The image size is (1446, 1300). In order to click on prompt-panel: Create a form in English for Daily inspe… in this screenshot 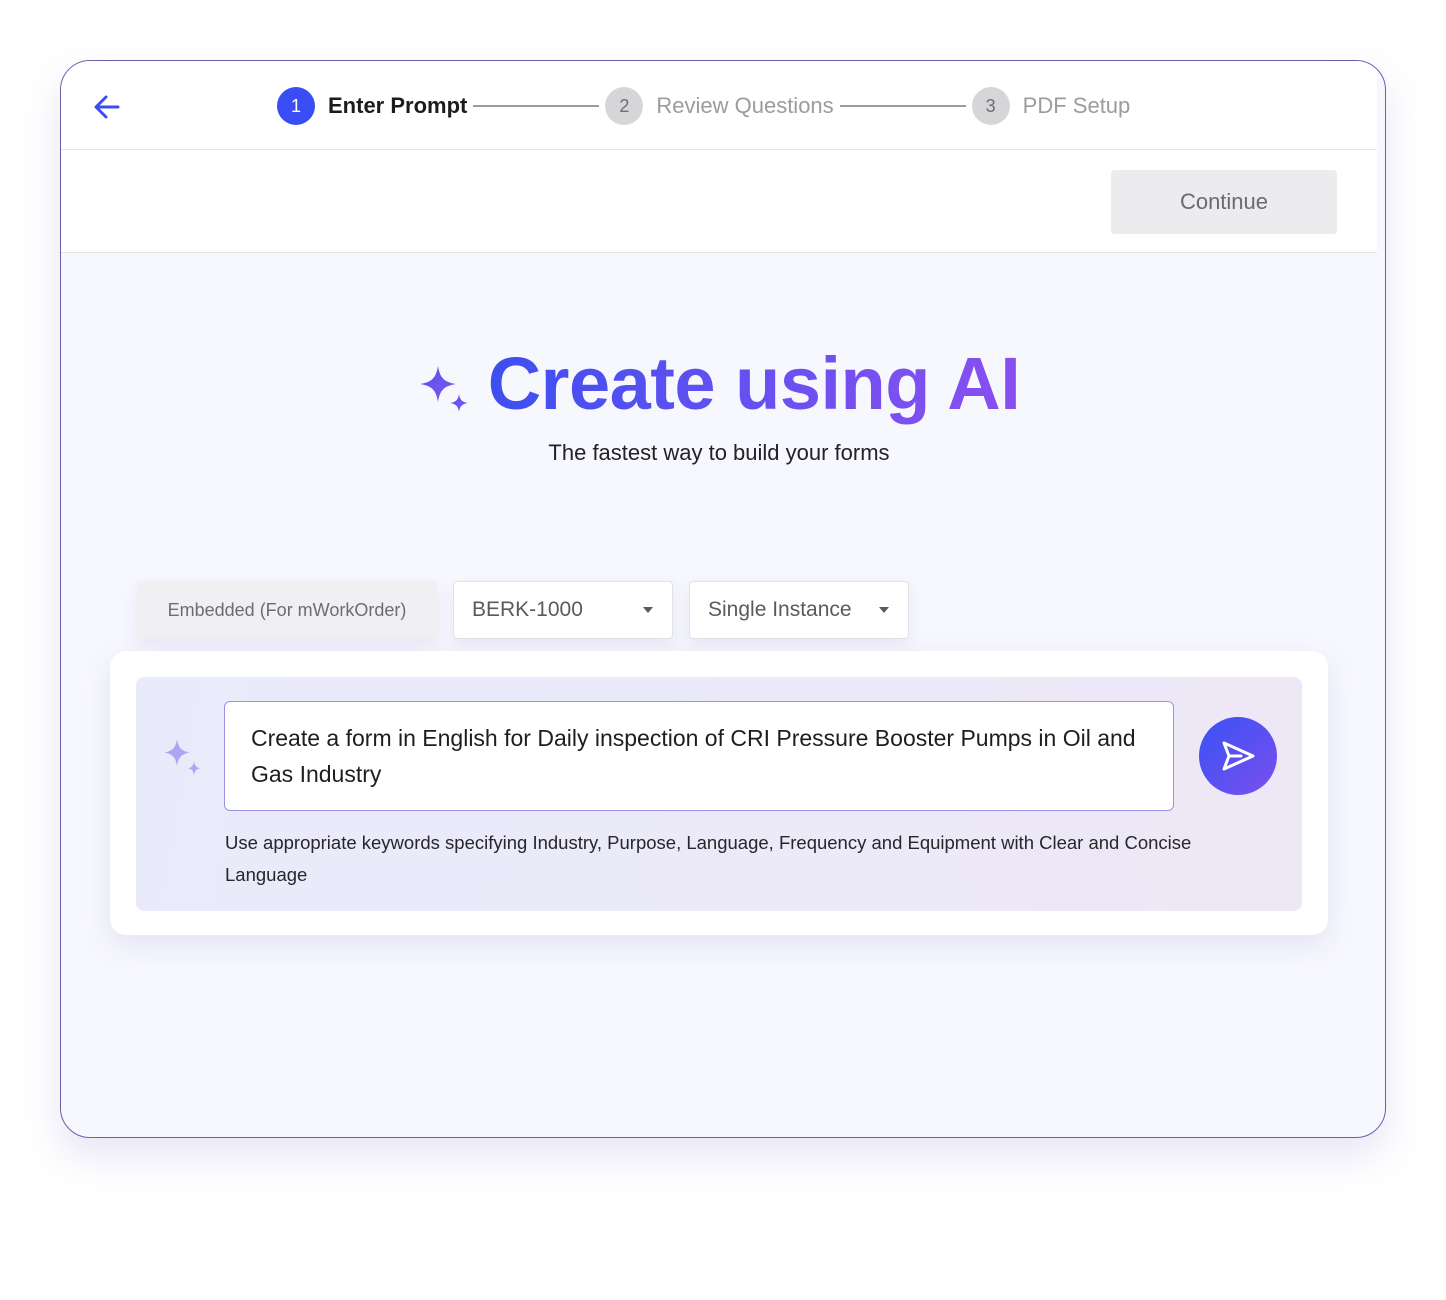, I will do `click(719, 794)`.